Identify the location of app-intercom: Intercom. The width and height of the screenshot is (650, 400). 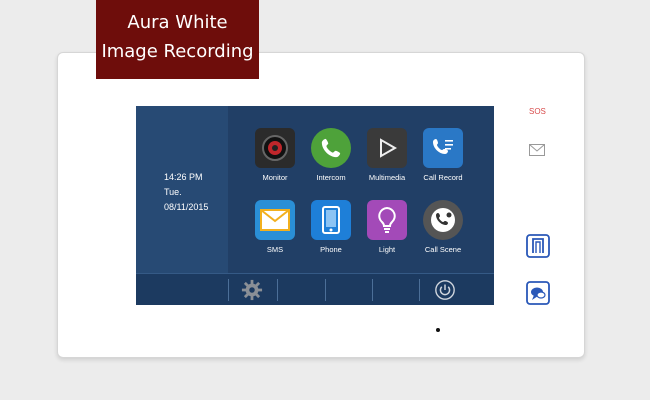
(331, 155).